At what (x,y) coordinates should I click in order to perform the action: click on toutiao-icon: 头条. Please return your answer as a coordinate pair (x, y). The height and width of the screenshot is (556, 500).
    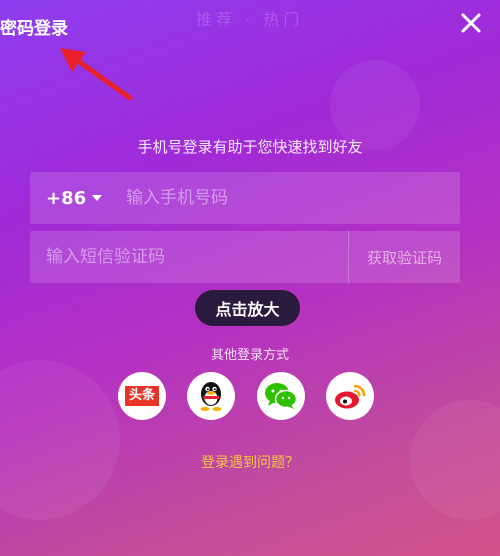
    Looking at the image, I should click on (141, 396).